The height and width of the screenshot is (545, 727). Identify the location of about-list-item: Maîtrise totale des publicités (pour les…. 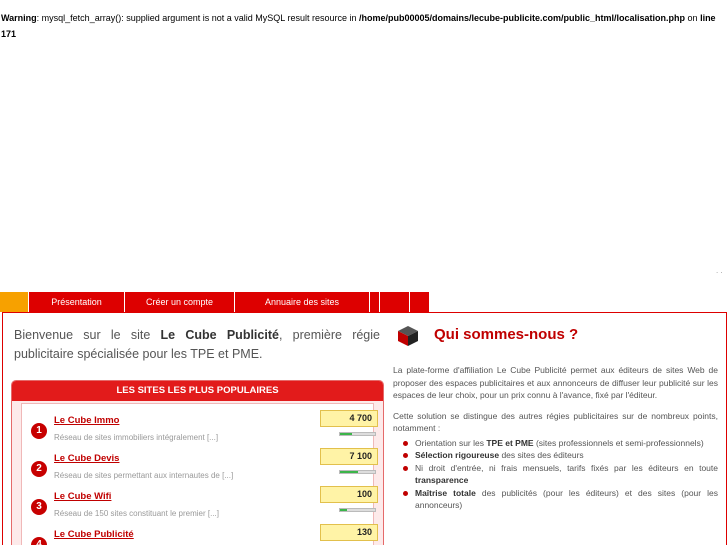
(555, 499).